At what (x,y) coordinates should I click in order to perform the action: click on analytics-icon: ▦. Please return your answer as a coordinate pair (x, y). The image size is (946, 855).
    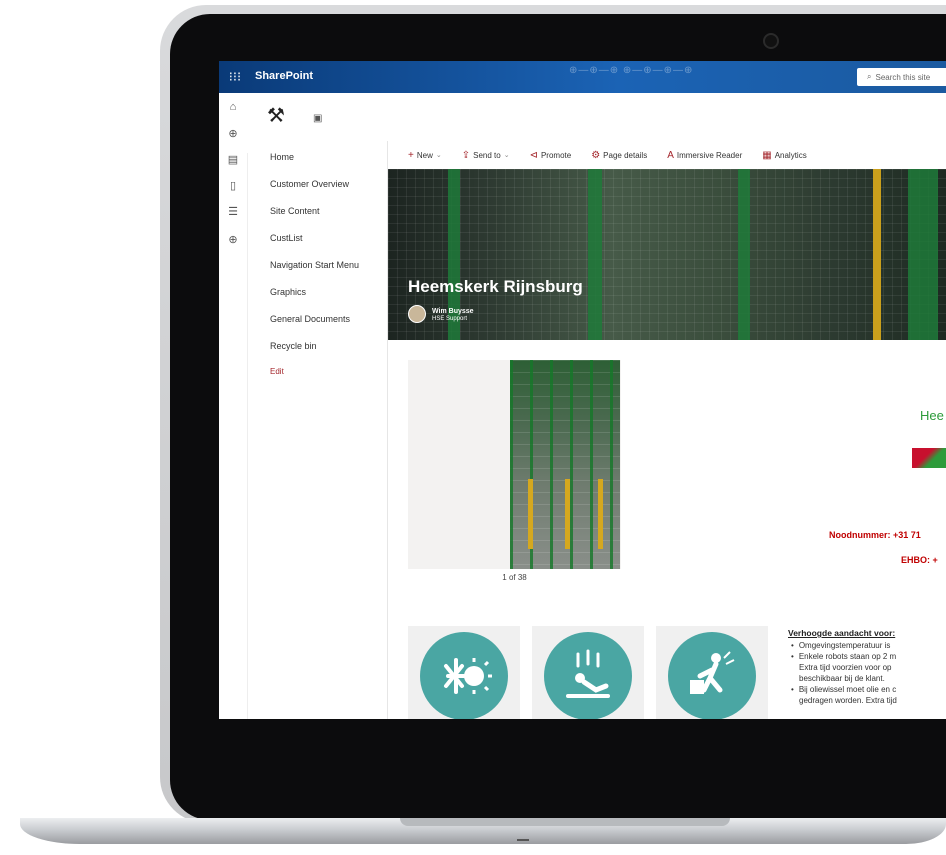
    Looking at the image, I should click on (767, 155).